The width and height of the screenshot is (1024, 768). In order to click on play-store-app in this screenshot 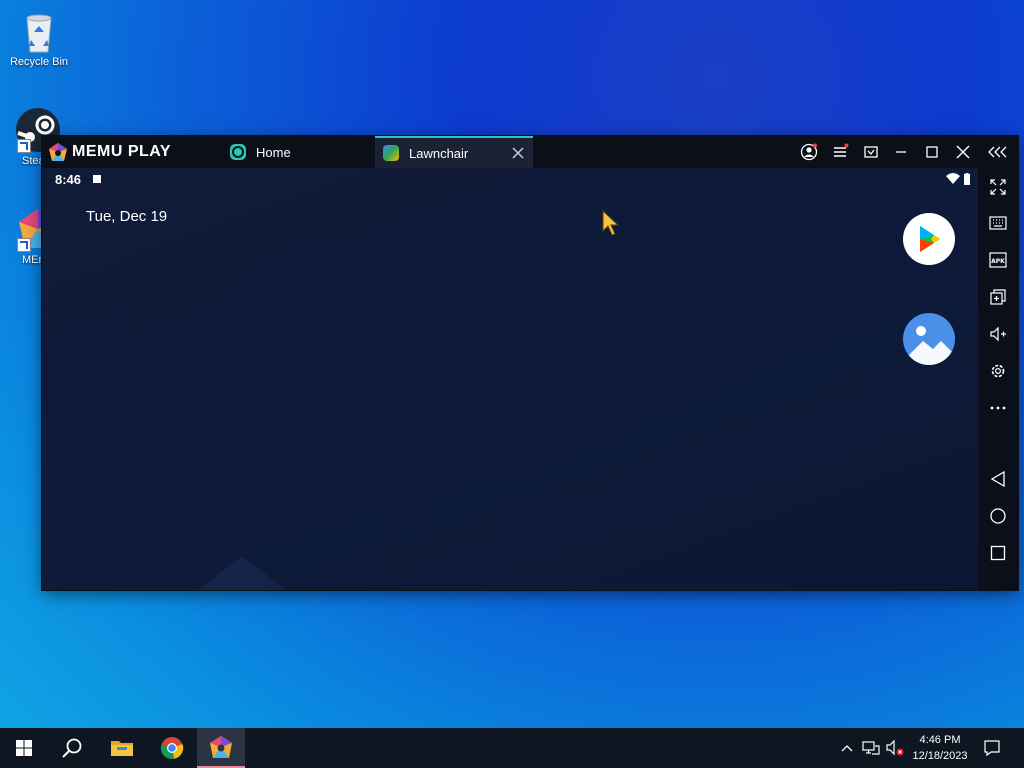, I will do `click(929, 239)`.